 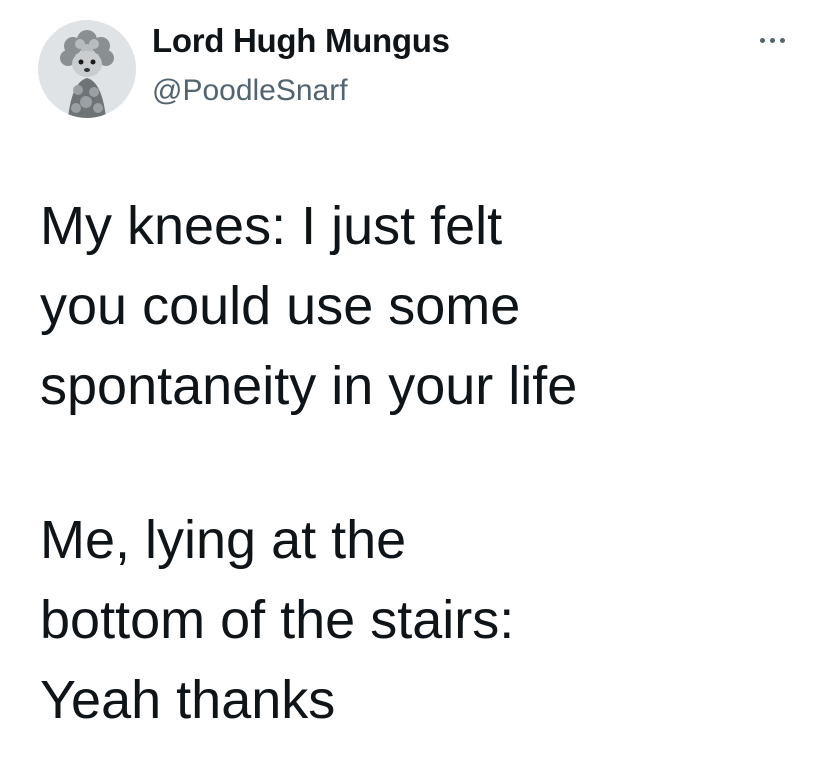 I want to click on poodle-avatar-icon, so click(x=87, y=69).